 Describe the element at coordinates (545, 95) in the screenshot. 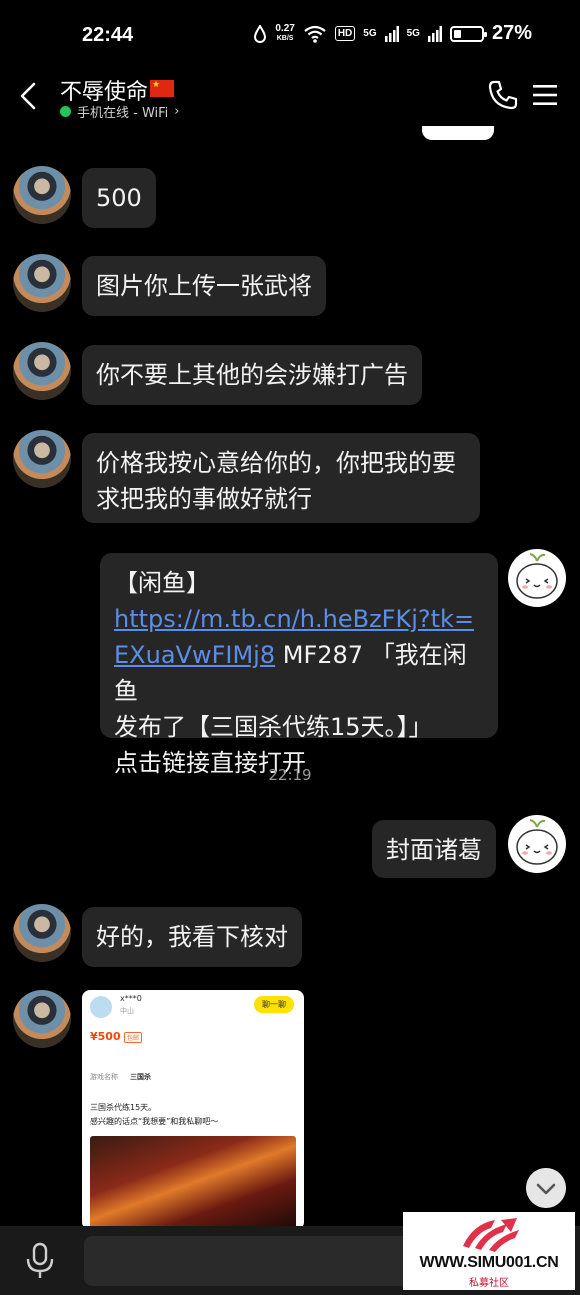

I see `menu-icon` at that location.